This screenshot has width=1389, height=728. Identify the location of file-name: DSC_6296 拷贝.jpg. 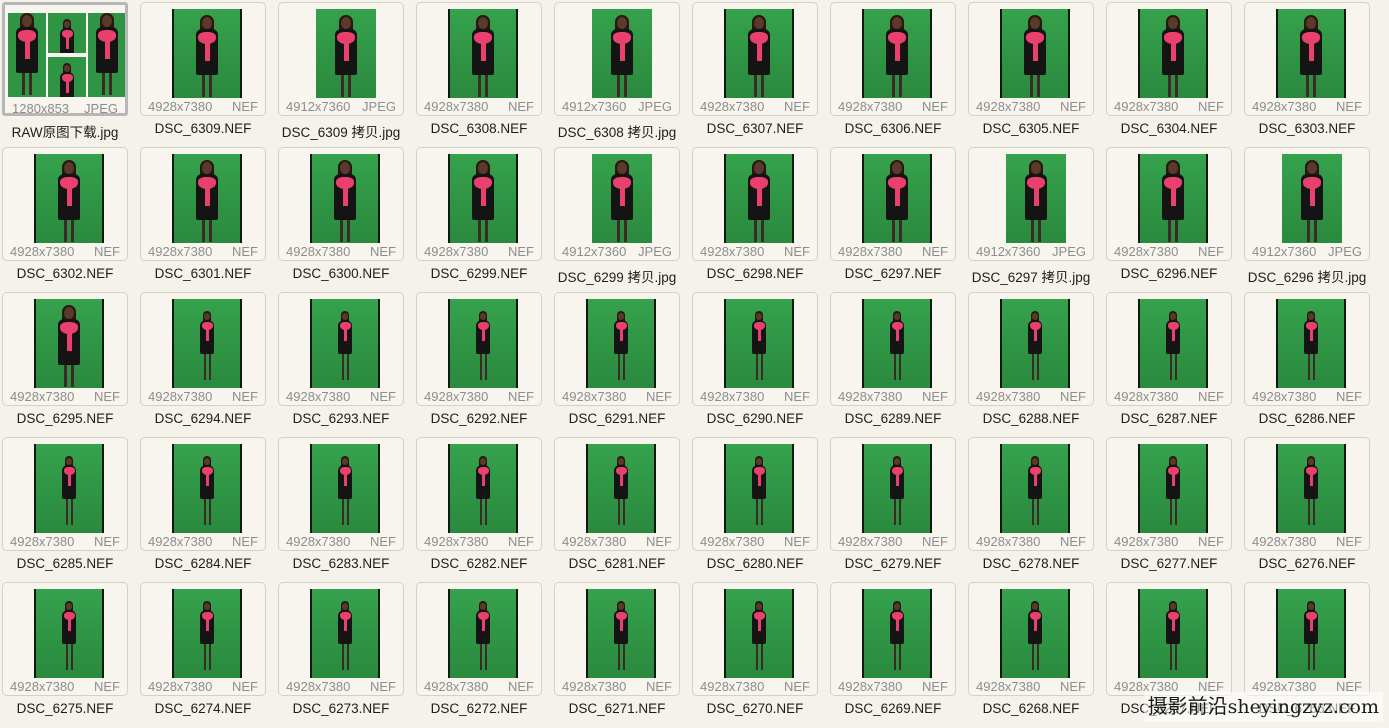
(1307, 276).